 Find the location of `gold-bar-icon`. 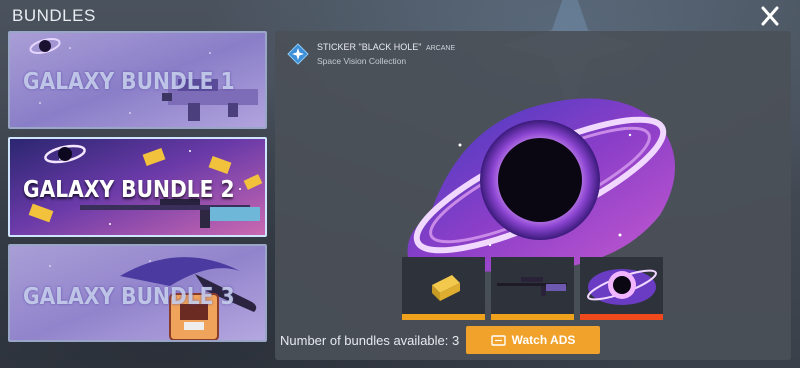

gold-bar-icon is located at coordinates (446, 288).